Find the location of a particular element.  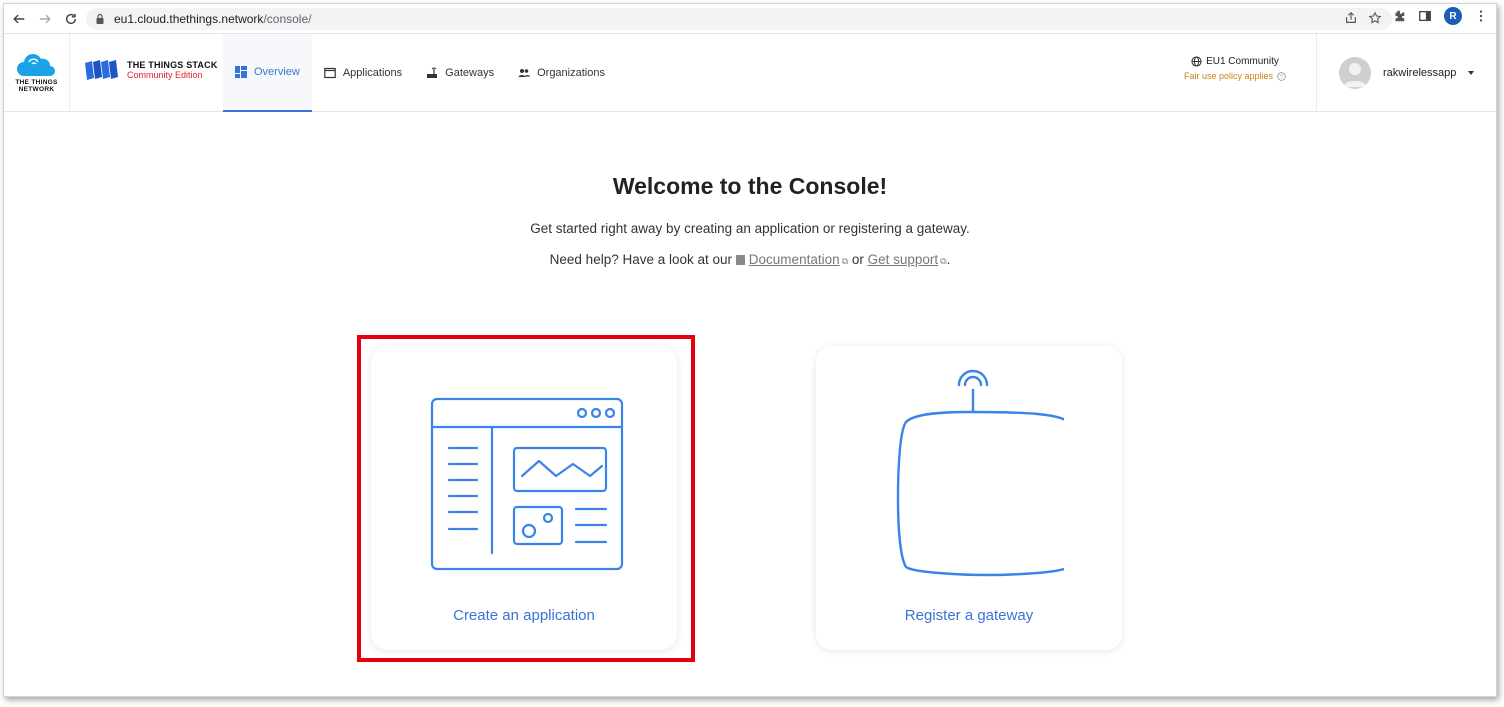

nav-overview: Overview is located at coordinates (267, 73).